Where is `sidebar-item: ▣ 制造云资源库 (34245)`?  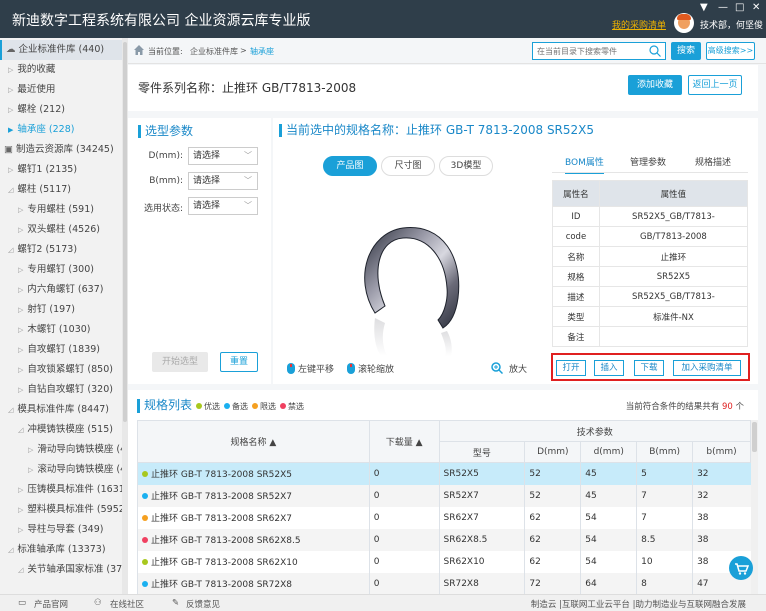 sidebar-item: ▣ 制造云资源库 (34245) is located at coordinates (57, 150).